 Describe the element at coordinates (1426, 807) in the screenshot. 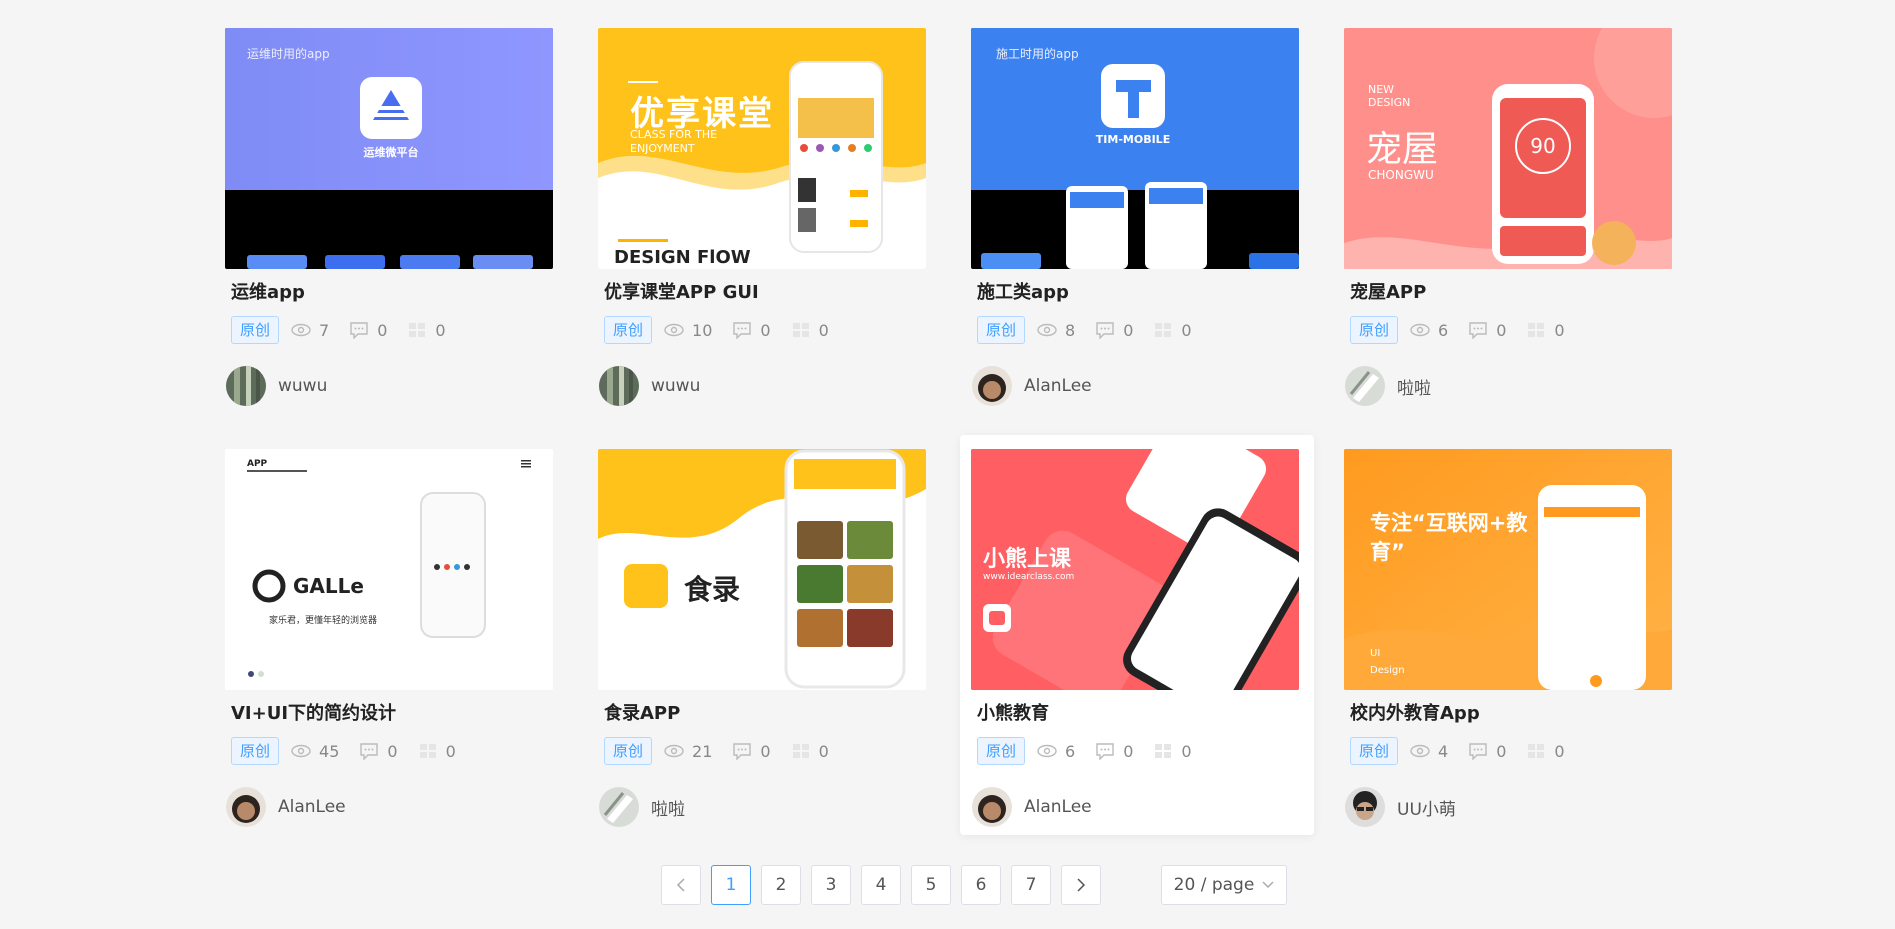

I see `author-name: UU小萌` at that location.